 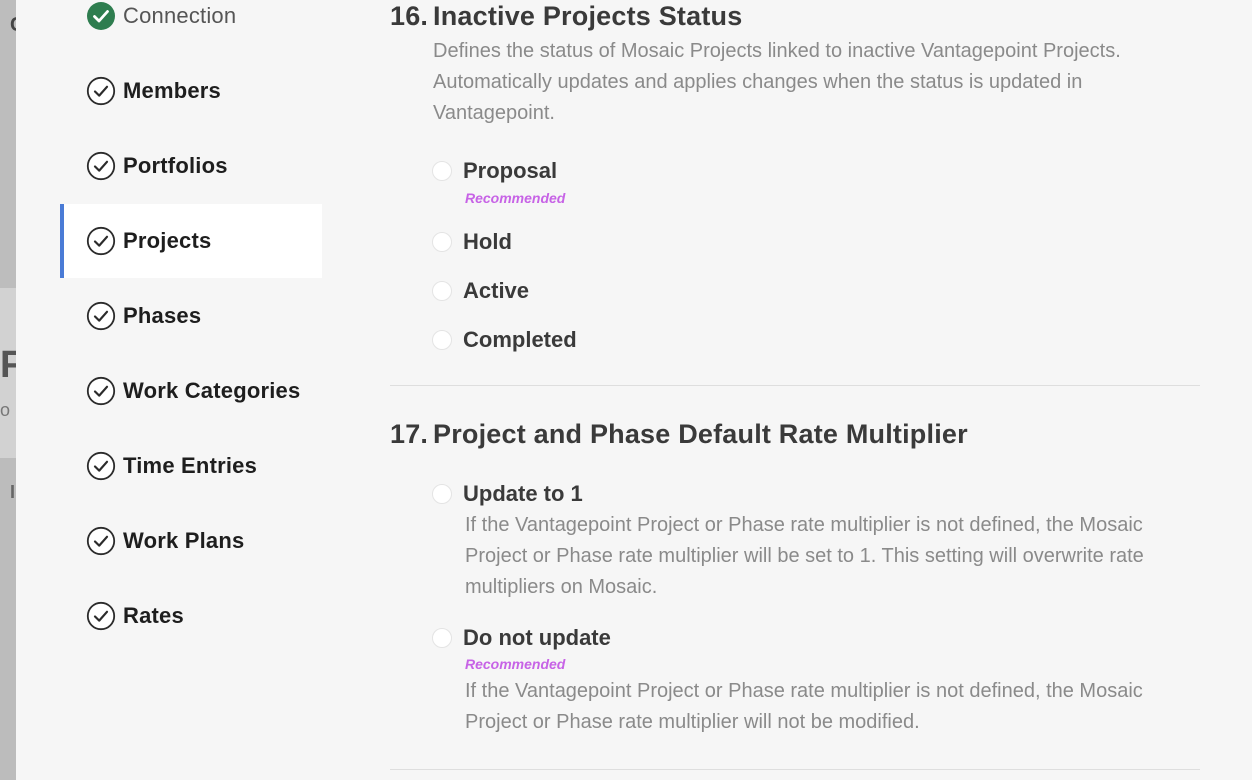 I want to click on sidebar-item-work-plans: Work Plans, so click(x=191, y=541).